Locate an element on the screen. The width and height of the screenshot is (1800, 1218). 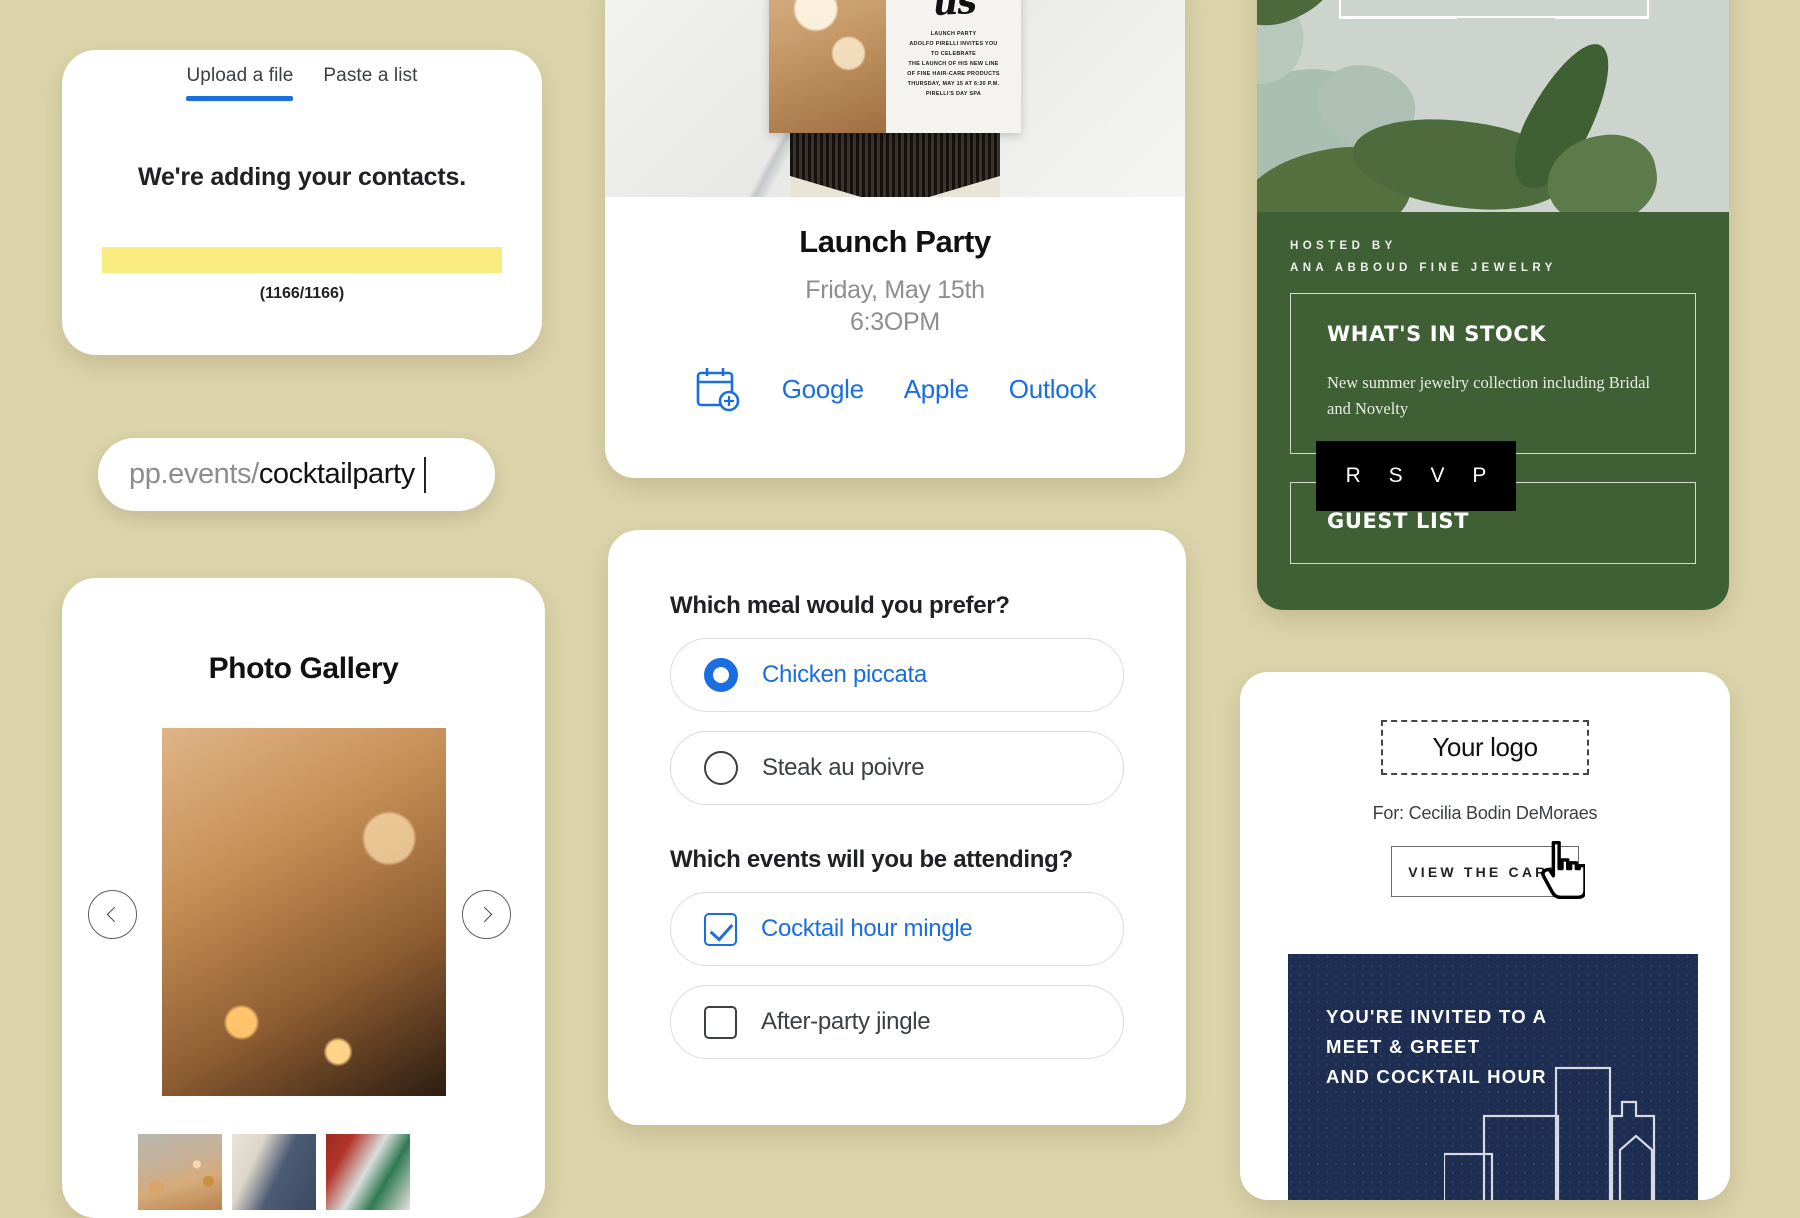
envelope-flap is located at coordinates (895, 161).